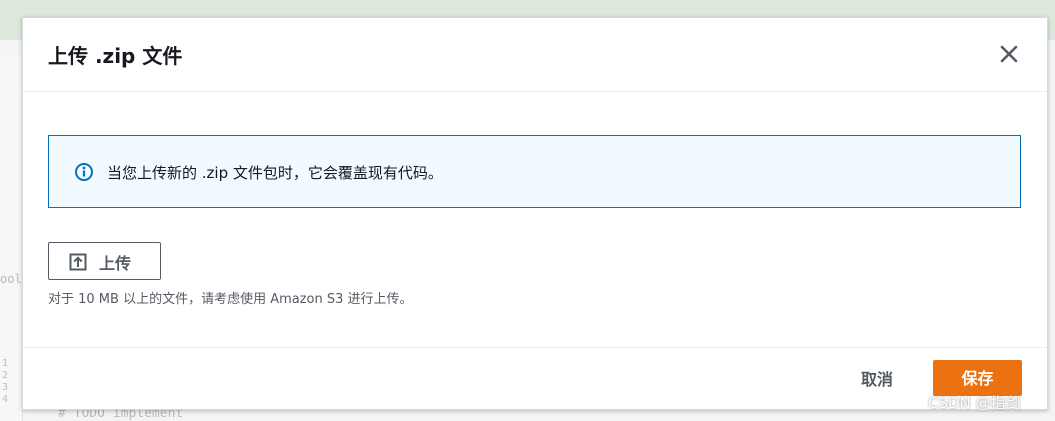 The width and height of the screenshot is (1055, 421). I want to click on line-number: 3, so click(5, 387).